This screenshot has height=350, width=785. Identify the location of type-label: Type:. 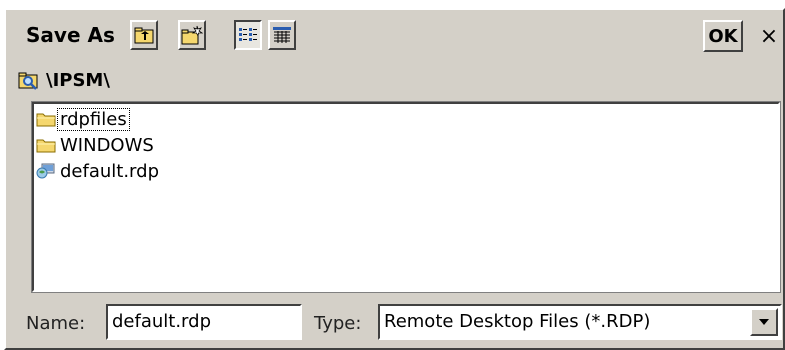
(338, 323).